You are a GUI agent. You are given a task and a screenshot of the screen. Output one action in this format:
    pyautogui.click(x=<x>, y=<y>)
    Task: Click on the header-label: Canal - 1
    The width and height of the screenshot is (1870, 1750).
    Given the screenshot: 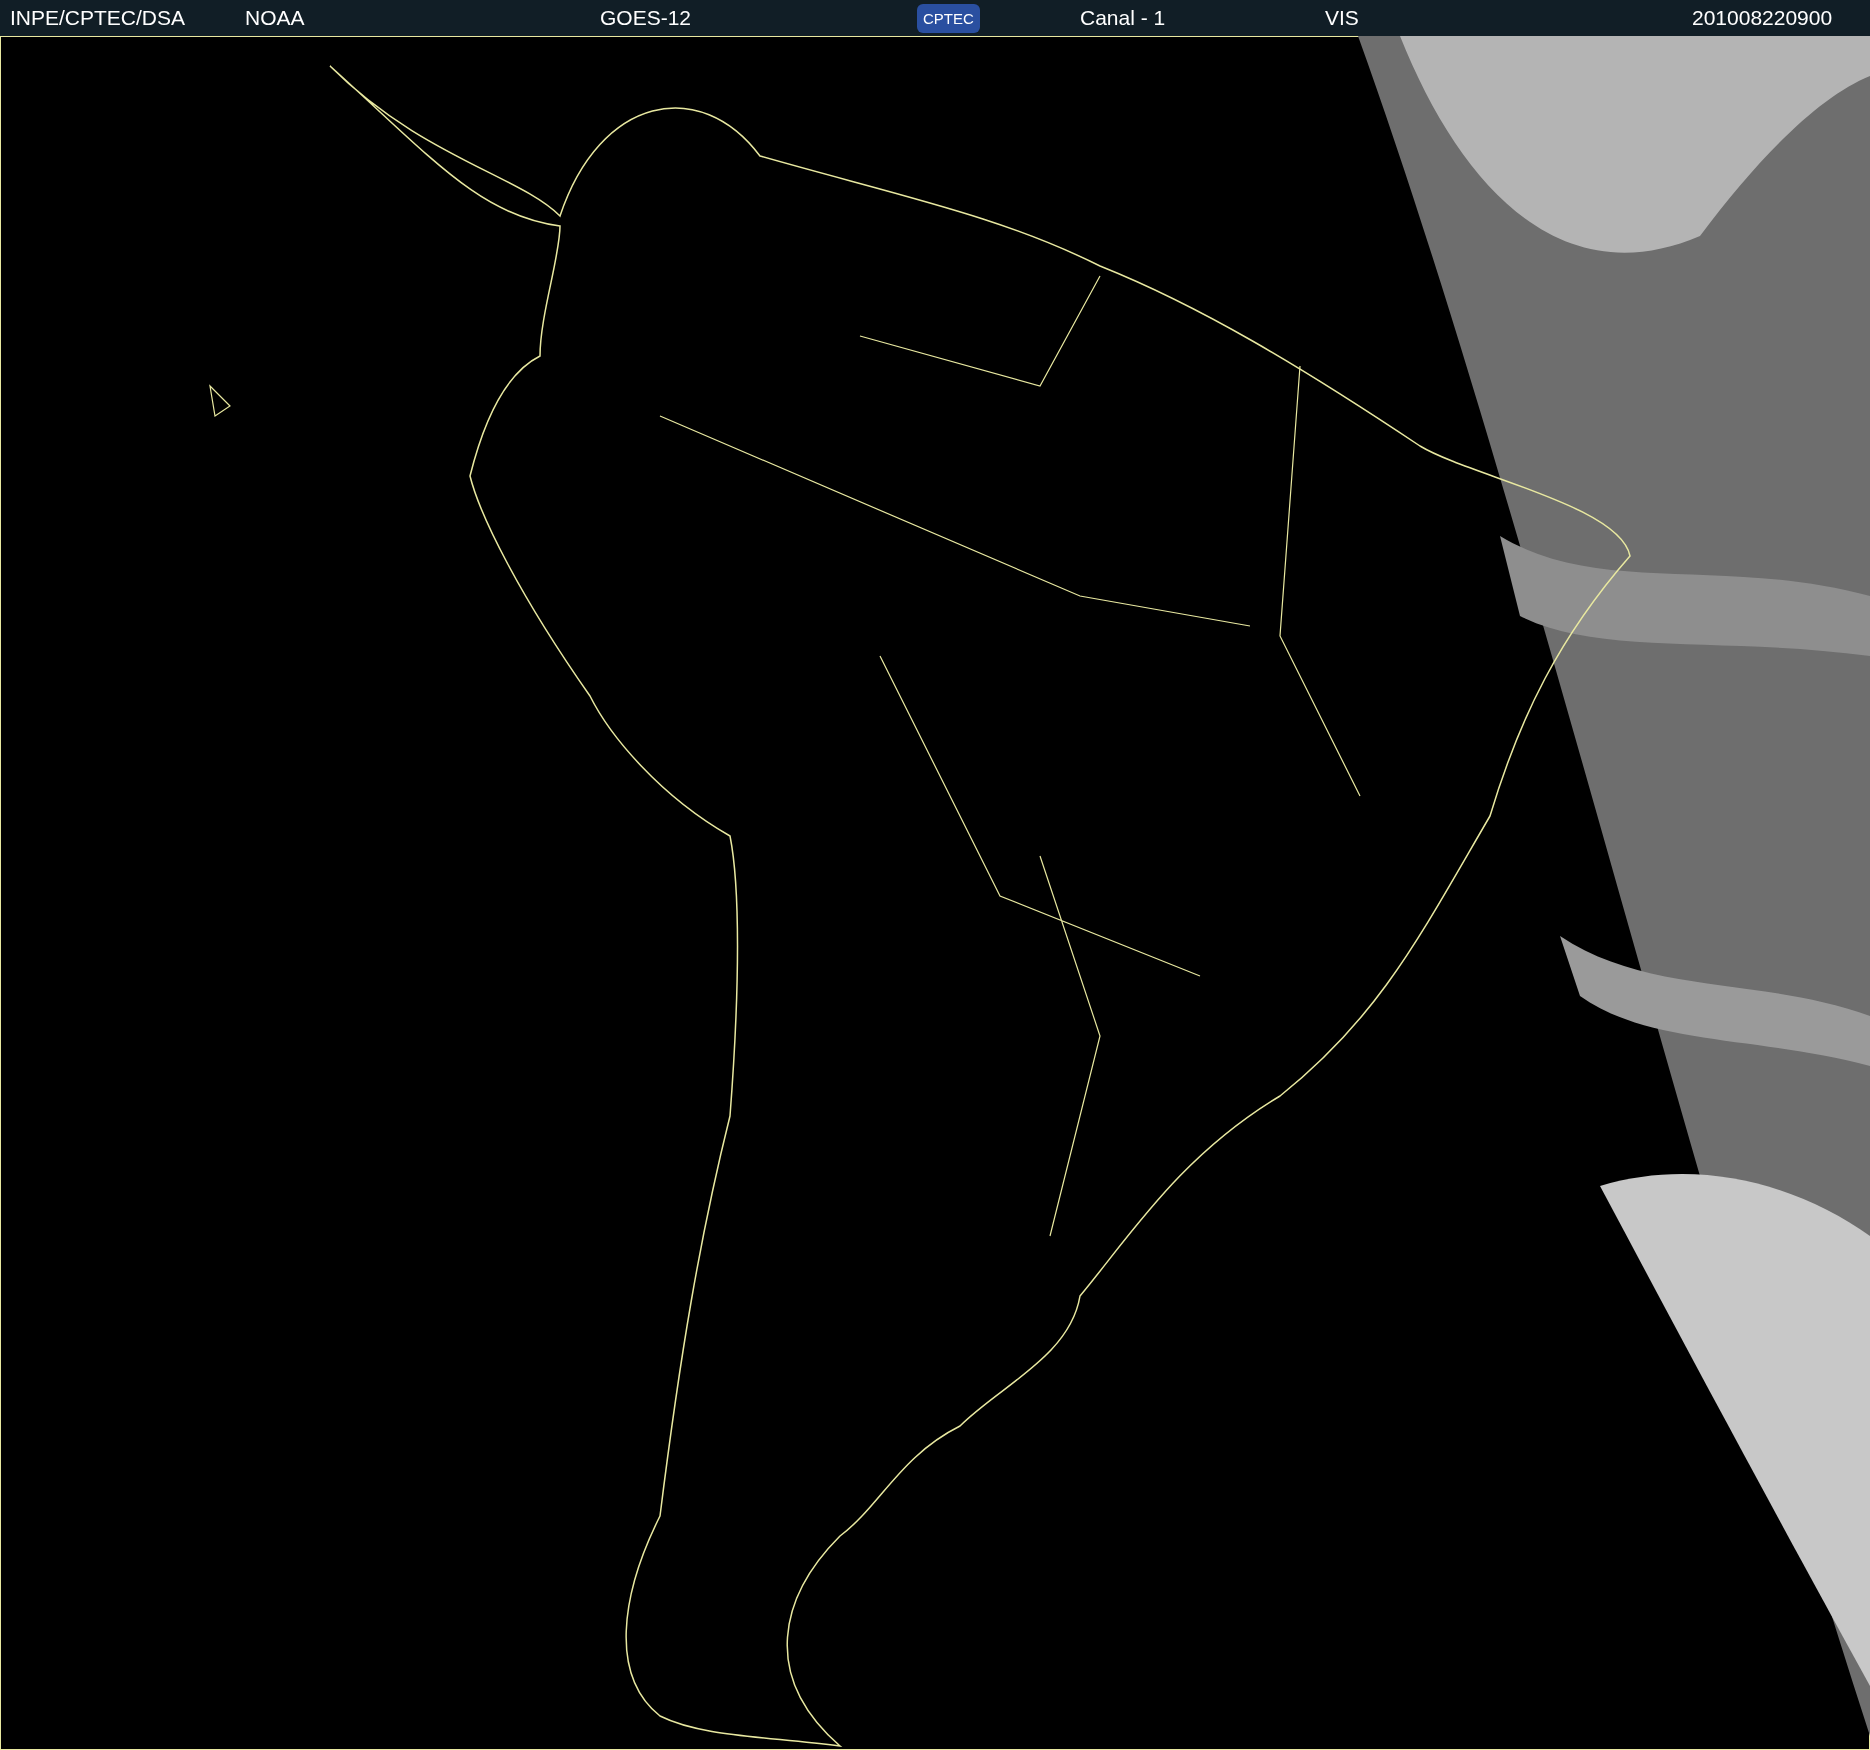 What is the action you would take?
    pyautogui.click(x=1123, y=18)
    